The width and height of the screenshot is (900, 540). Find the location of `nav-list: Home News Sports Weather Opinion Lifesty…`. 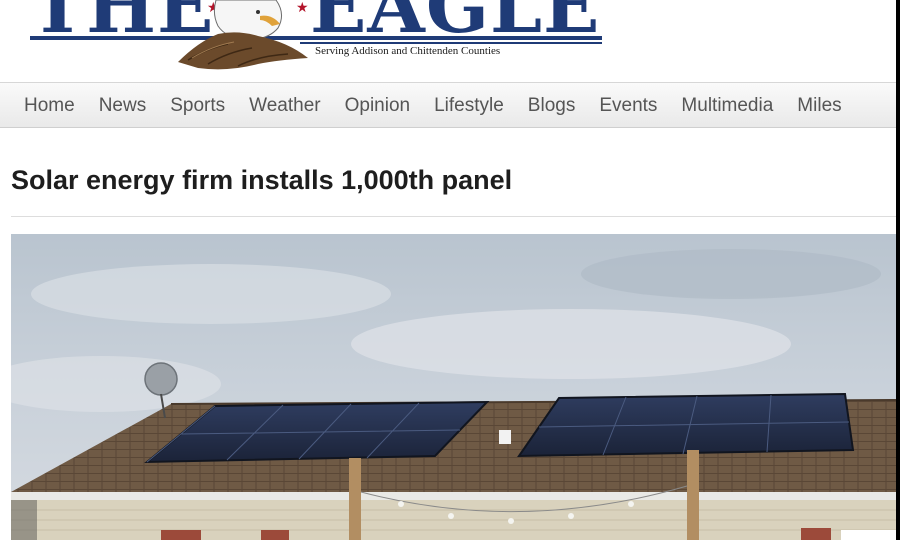

nav-list: Home News Sports Weather Opinion Lifesty… is located at coordinates (433, 105).